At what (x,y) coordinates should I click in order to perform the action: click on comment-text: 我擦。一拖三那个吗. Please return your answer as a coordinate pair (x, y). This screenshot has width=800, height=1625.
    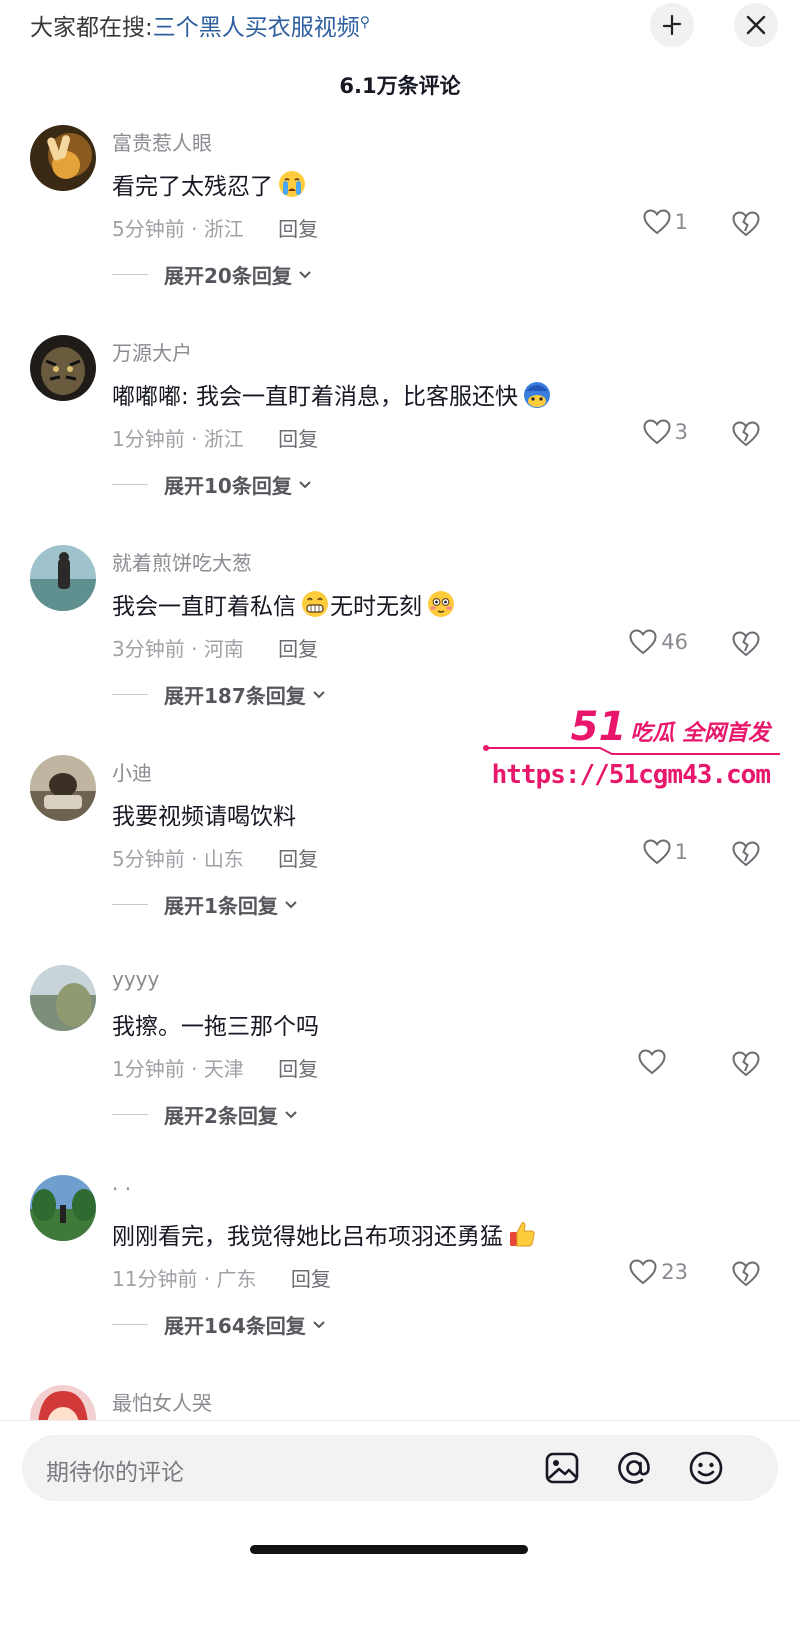
    Looking at the image, I should click on (215, 1024).